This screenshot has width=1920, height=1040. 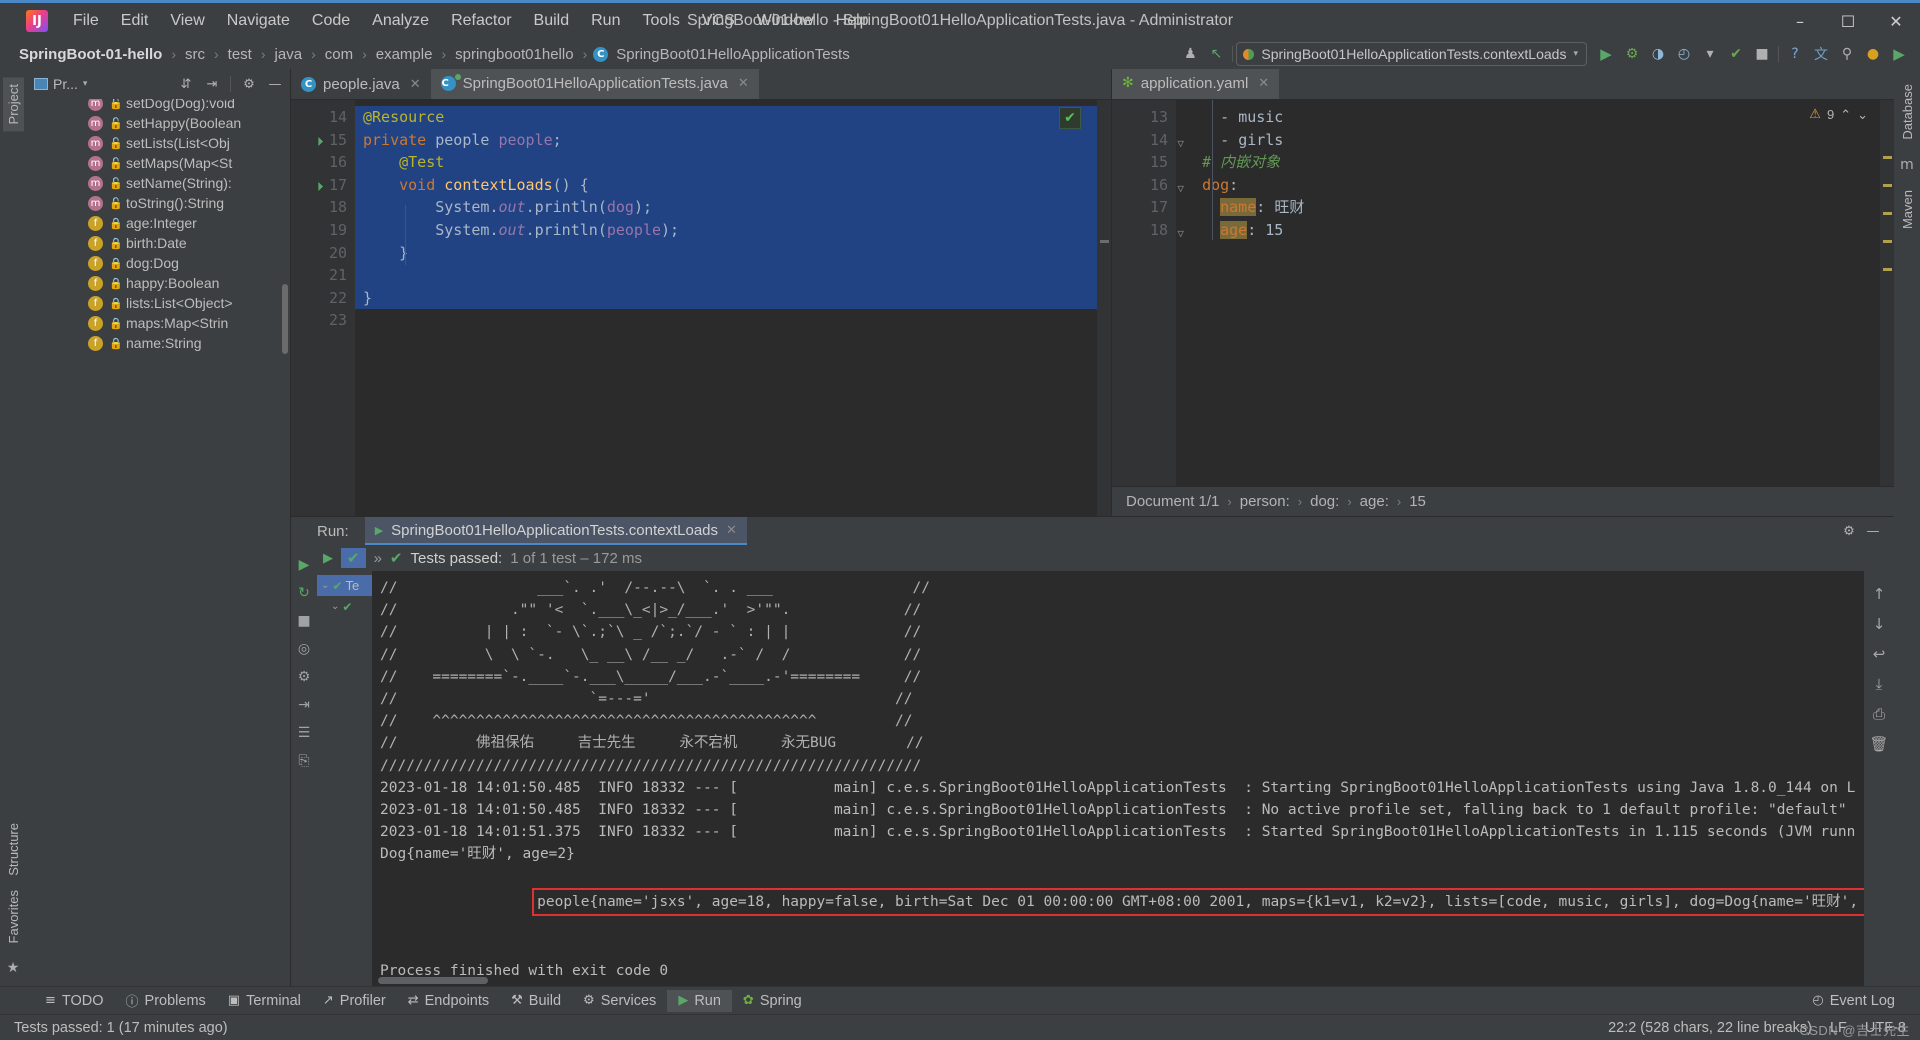 What do you see at coordinates (264, 1001) in the screenshot?
I see `bottom-tab-terminal: ▣ Terminal` at bounding box center [264, 1001].